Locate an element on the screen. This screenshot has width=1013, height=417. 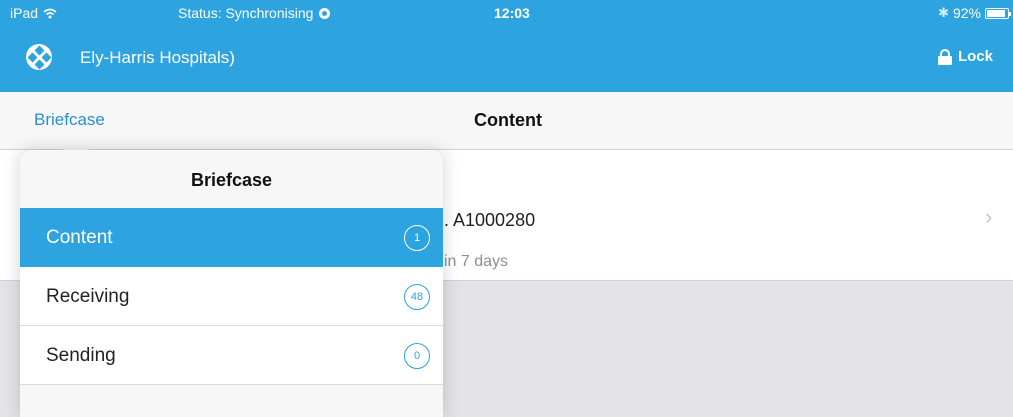
menu-item-label: Sending is located at coordinates (81, 355).